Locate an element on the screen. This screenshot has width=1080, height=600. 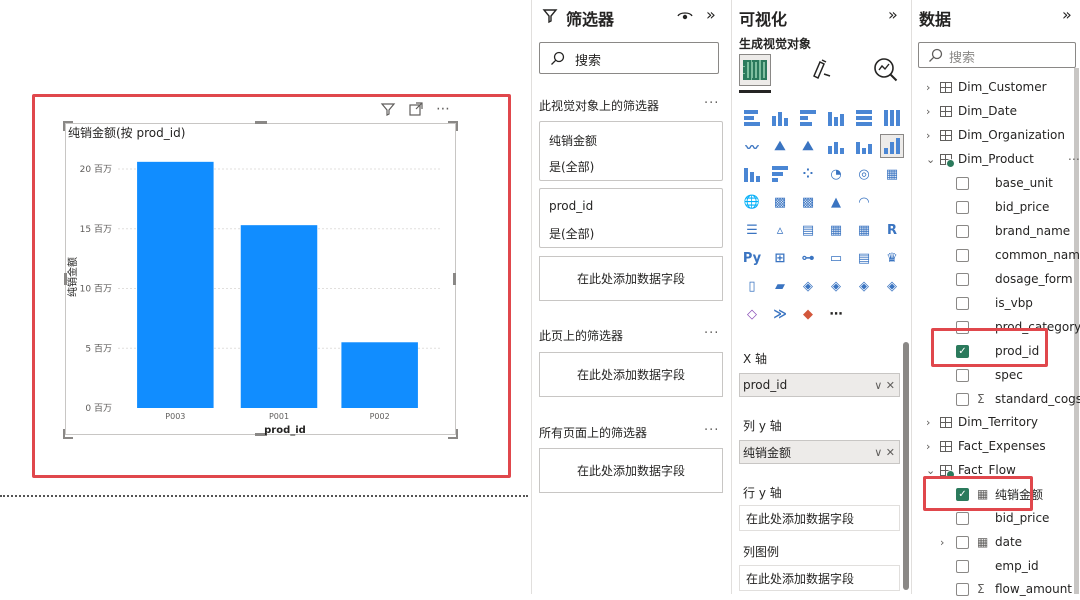
collapse-filter-pane-icon: » is located at coordinates (711, 14).